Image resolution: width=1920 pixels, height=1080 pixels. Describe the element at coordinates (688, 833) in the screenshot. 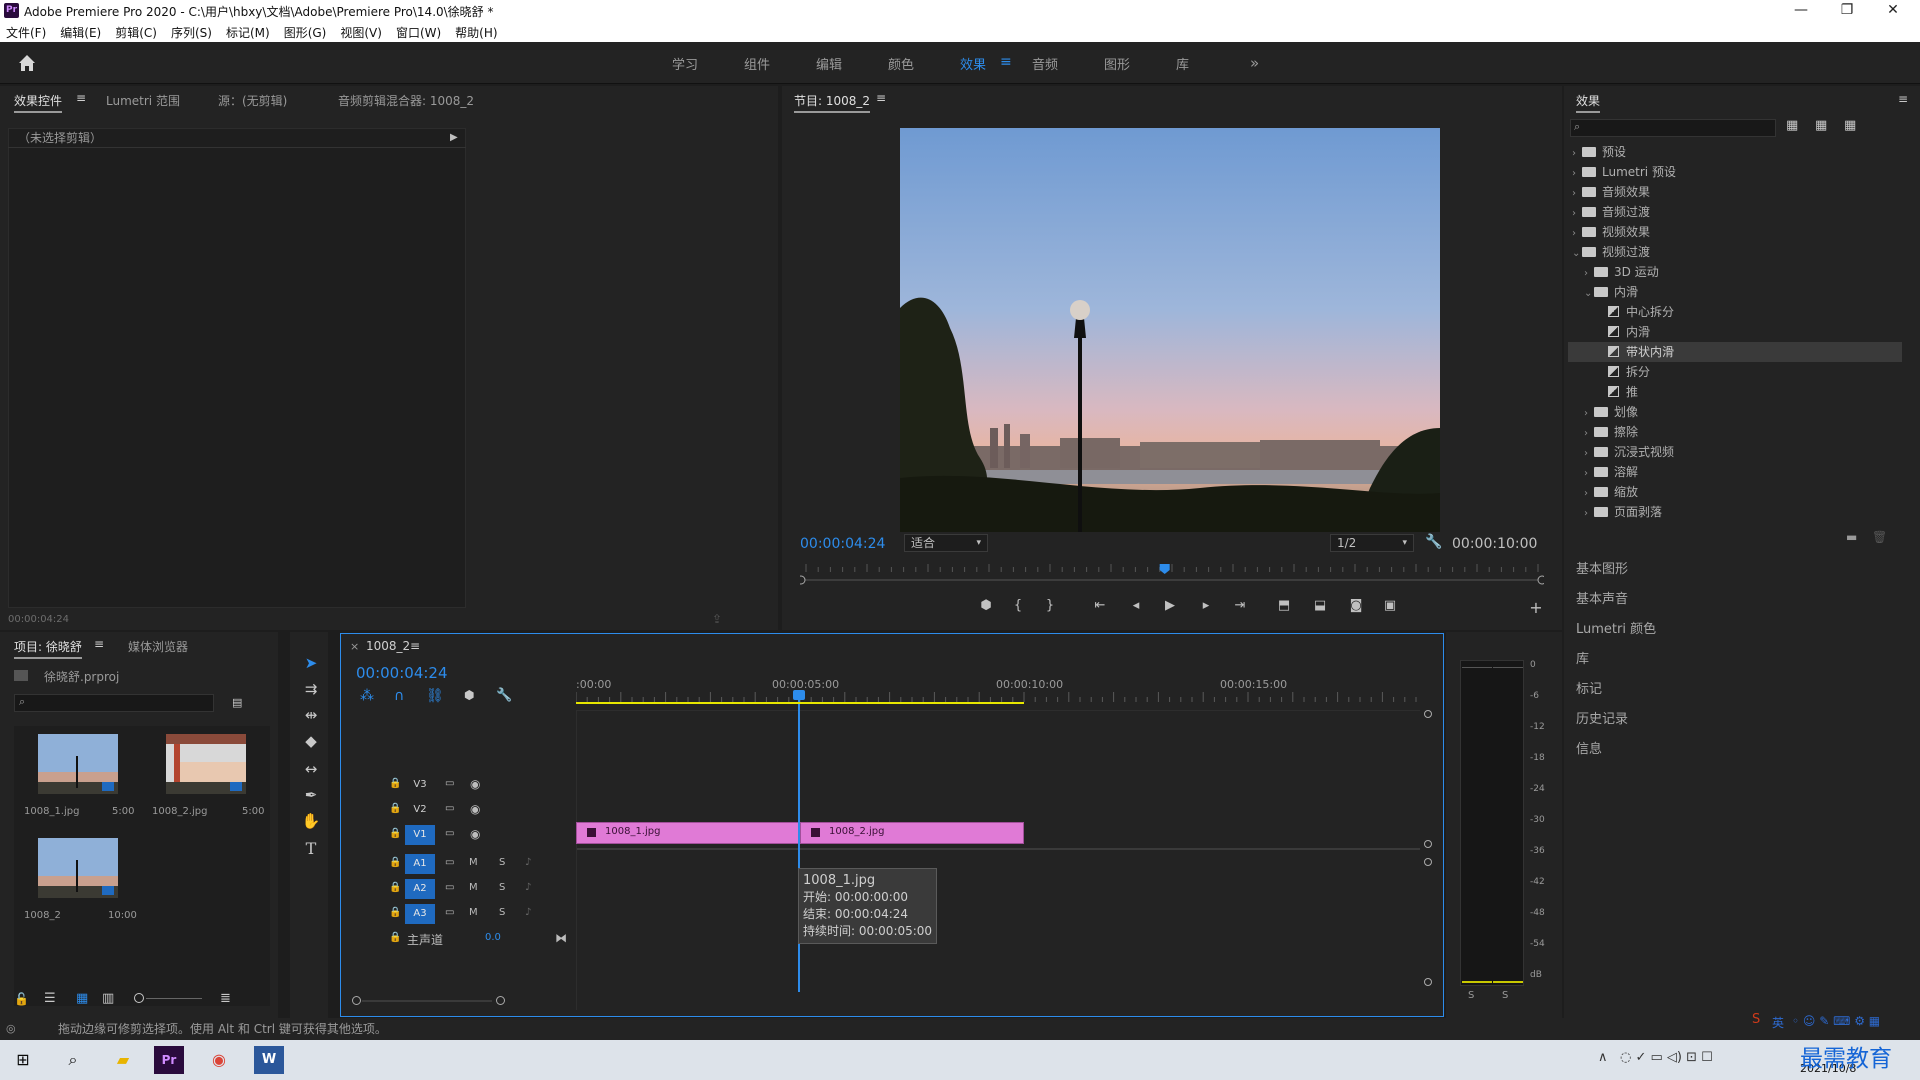

I see `timeline-clip: 1008_1.jpg` at that location.